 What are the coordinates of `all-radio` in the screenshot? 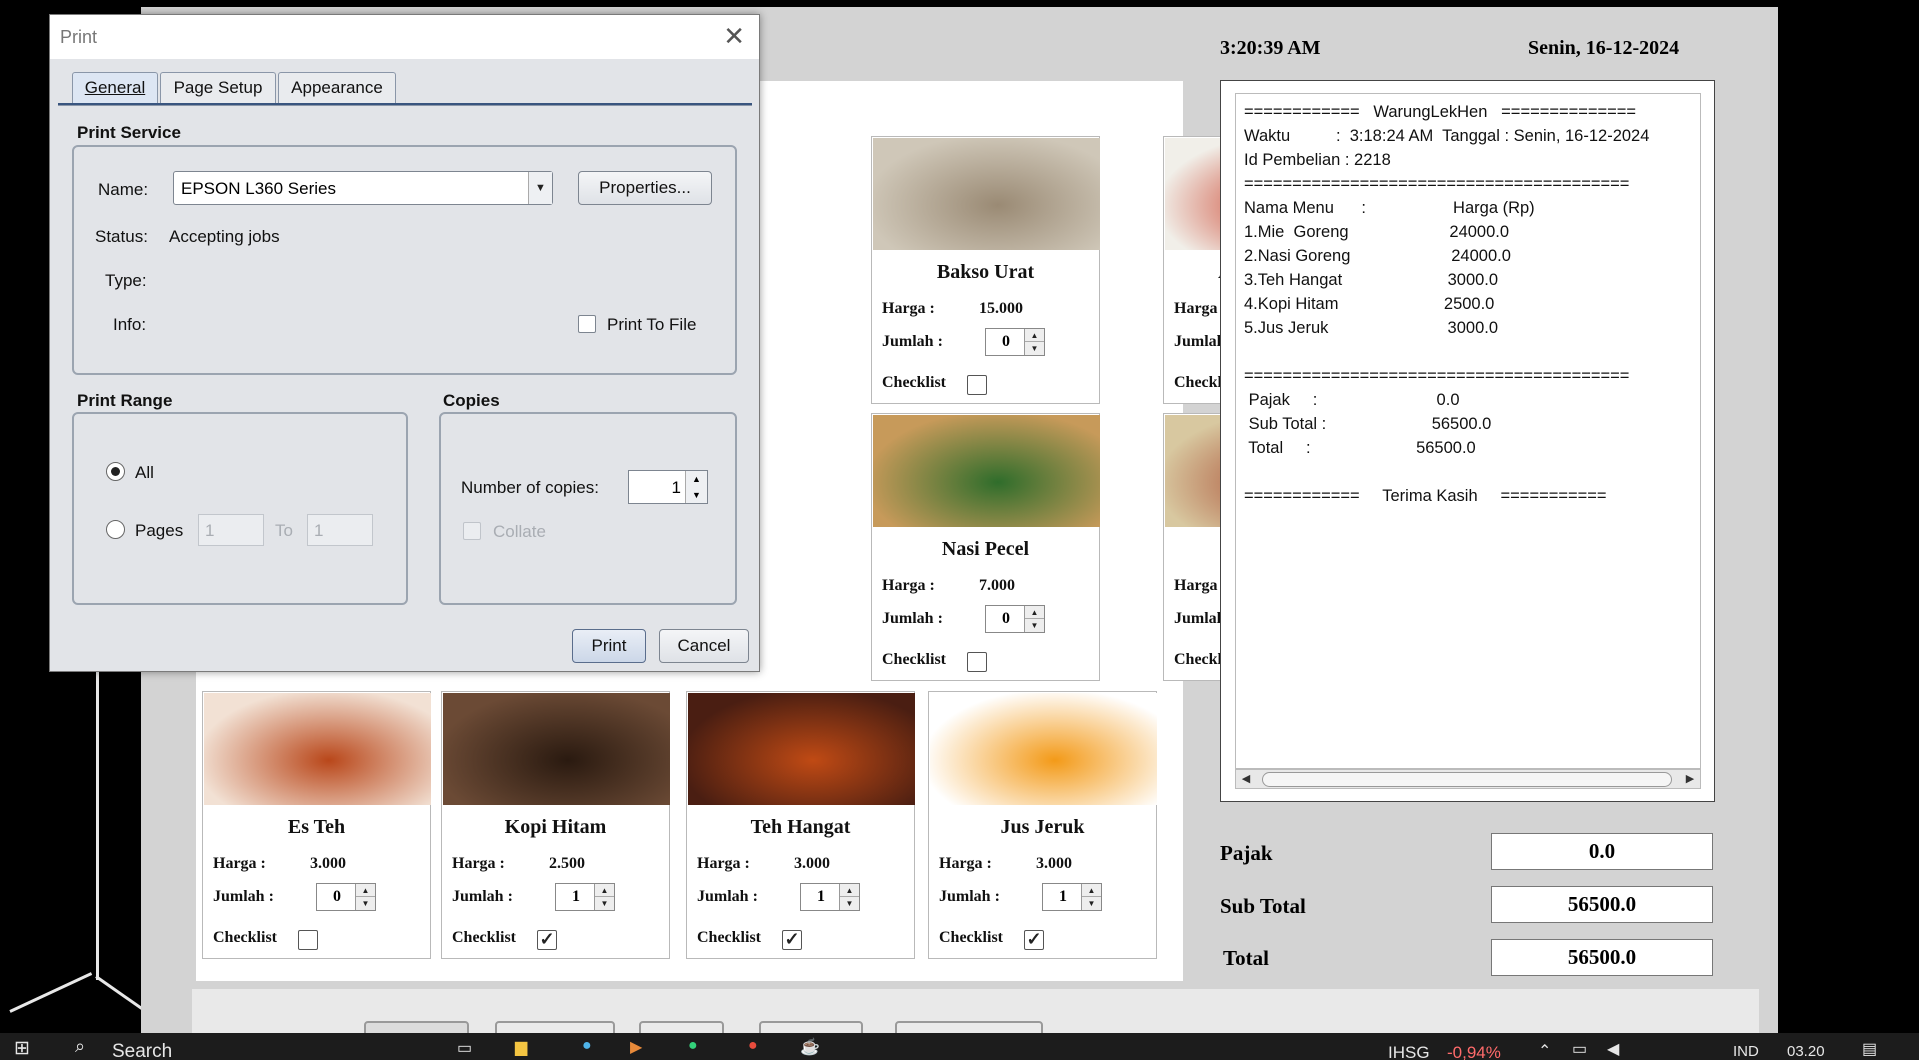 It's located at (115, 471).